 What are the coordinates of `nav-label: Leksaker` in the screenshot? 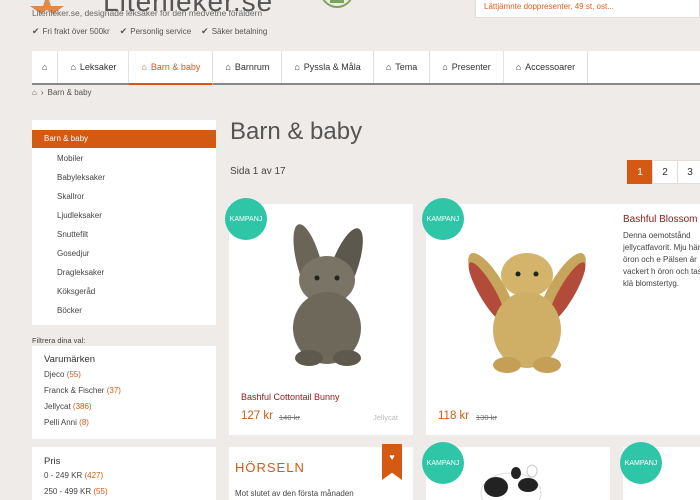 It's located at (98, 67).